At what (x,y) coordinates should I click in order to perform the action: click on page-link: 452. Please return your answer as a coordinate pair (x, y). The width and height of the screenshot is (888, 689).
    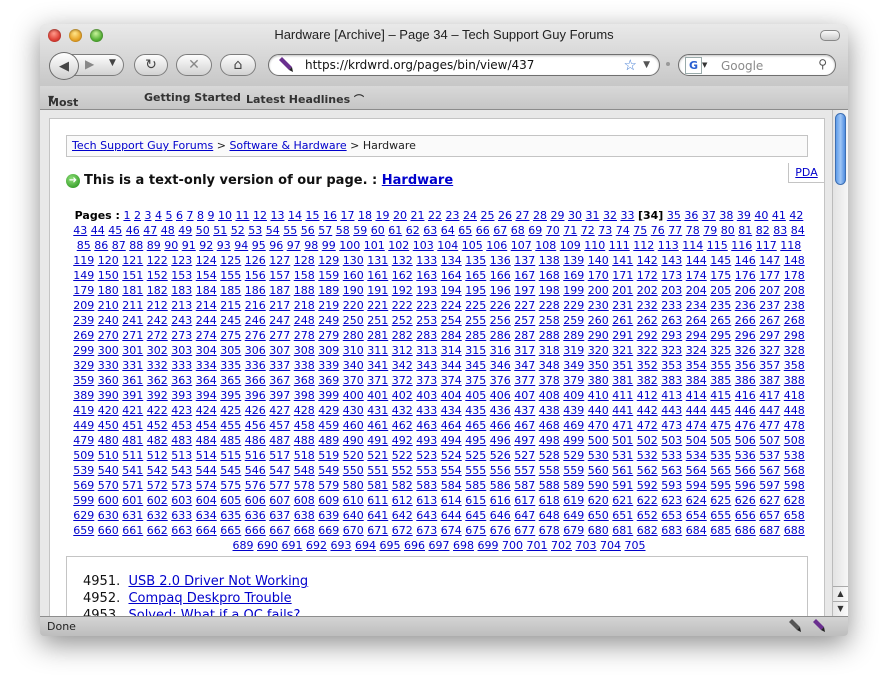
    Looking at the image, I should click on (157, 425).